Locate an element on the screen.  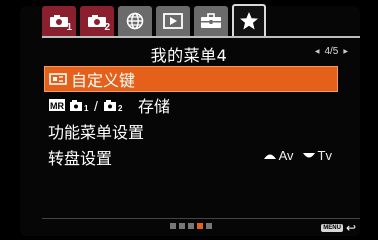
tab-number: 2 is located at coordinates (107, 27).